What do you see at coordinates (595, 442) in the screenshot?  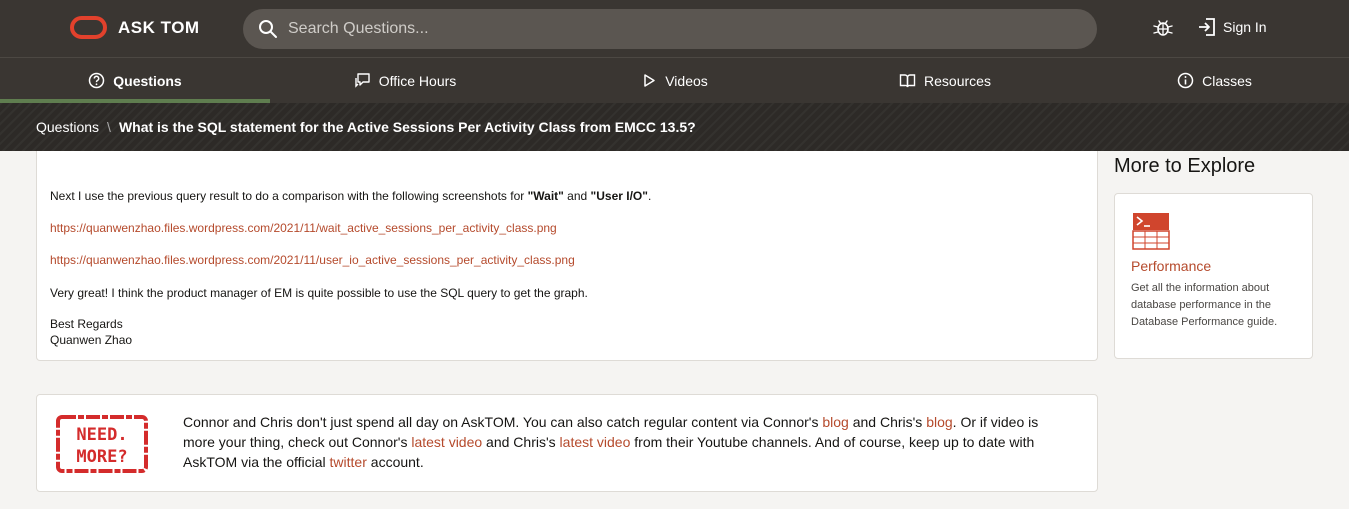 I see `chris-video-link: latest video` at bounding box center [595, 442].